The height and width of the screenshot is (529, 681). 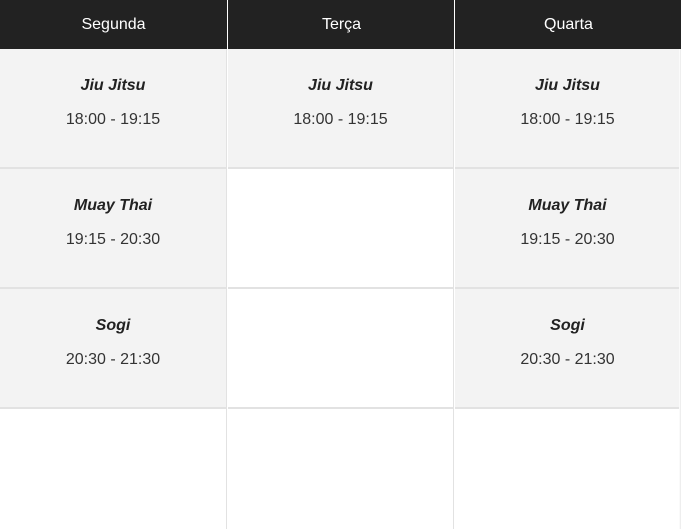 I want to click on day-header-label: Quarta, so click(x=568, y=24).